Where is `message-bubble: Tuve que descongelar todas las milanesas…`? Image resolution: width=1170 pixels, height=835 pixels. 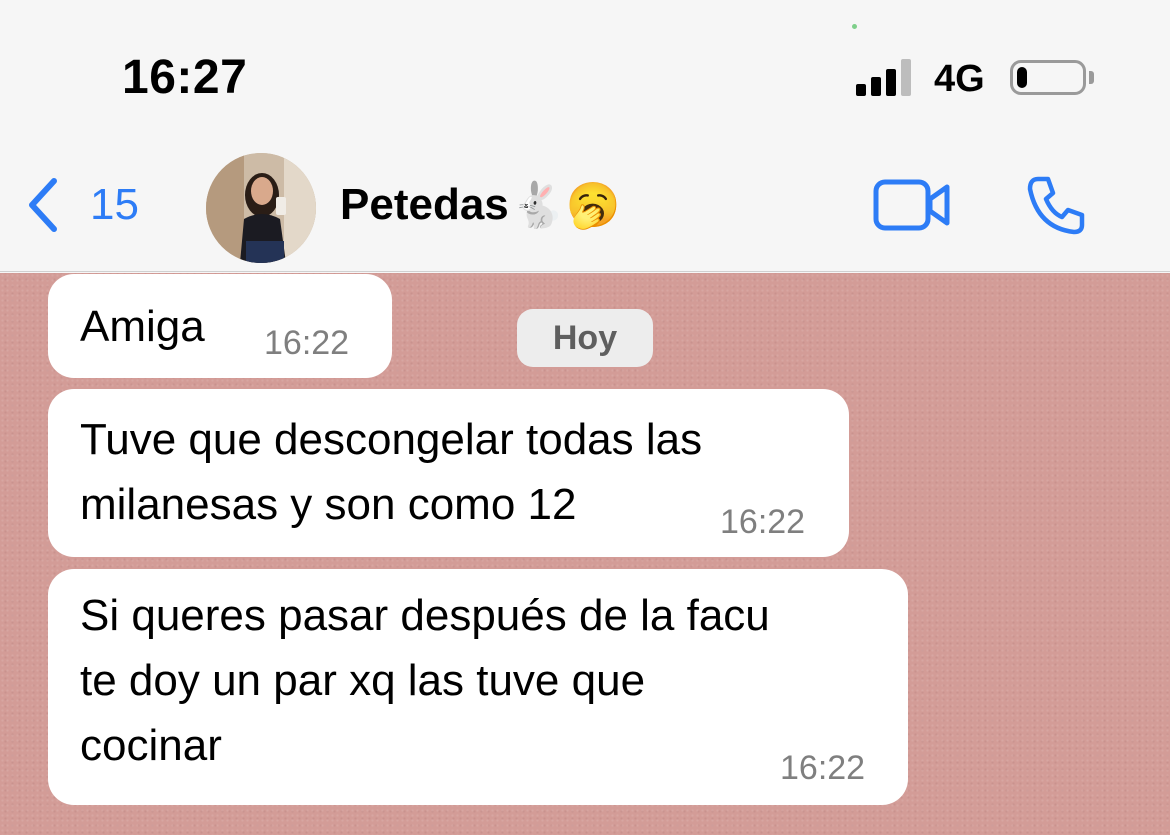 message-bubble: Tuve que descongelar todas las milanesas… is located at coordinates (448, 473).